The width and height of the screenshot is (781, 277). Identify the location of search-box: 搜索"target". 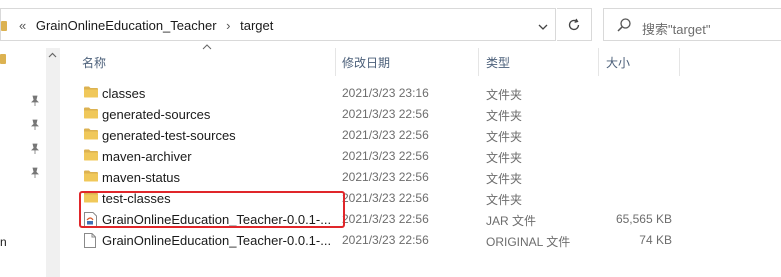
(692, 24).